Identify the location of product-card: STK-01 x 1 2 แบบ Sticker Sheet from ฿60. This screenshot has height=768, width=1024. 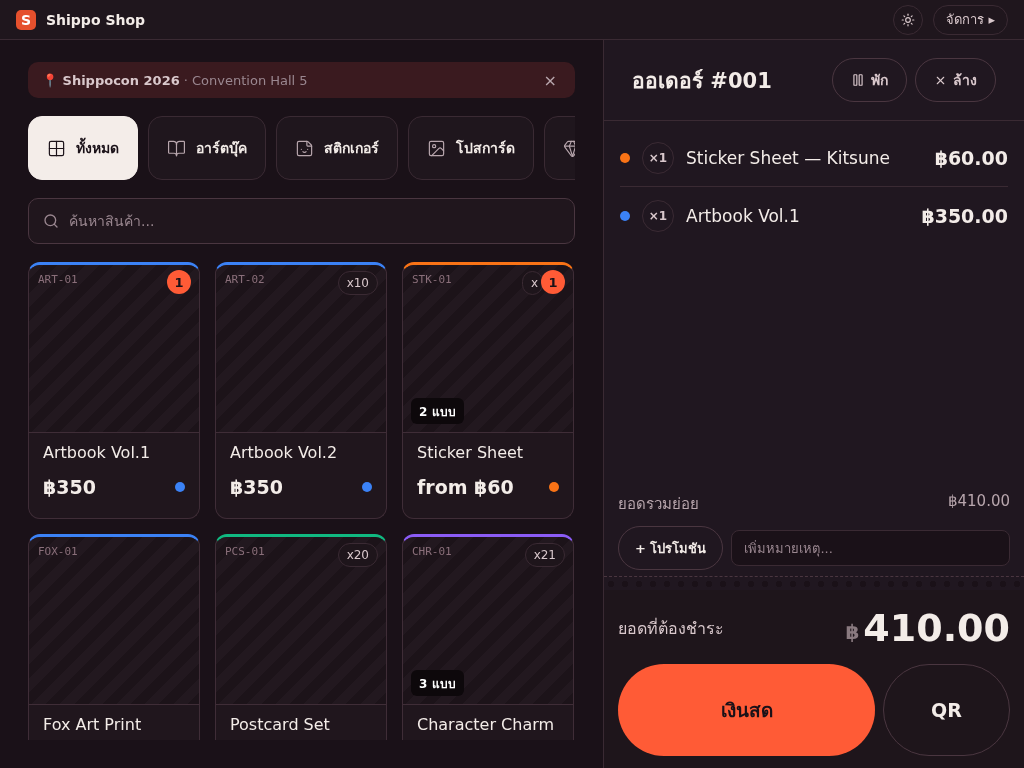
(488, 390).